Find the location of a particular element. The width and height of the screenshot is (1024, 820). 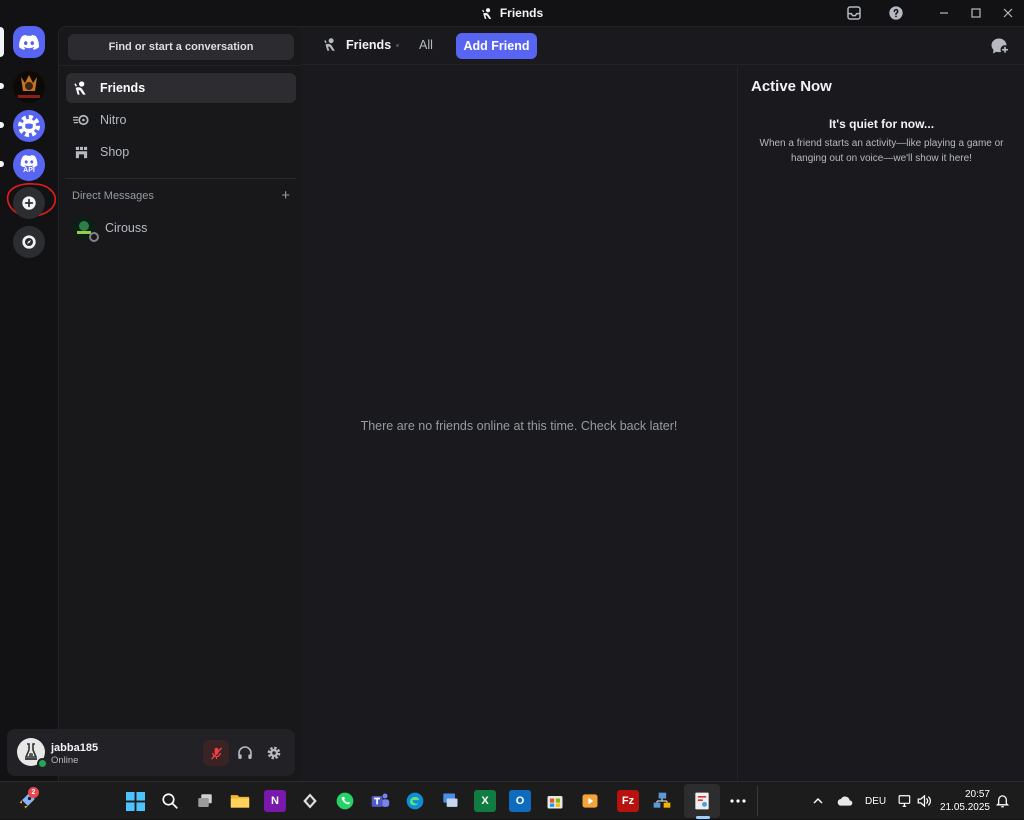

nav-friends: Friends is located at coordinates (181, 88).